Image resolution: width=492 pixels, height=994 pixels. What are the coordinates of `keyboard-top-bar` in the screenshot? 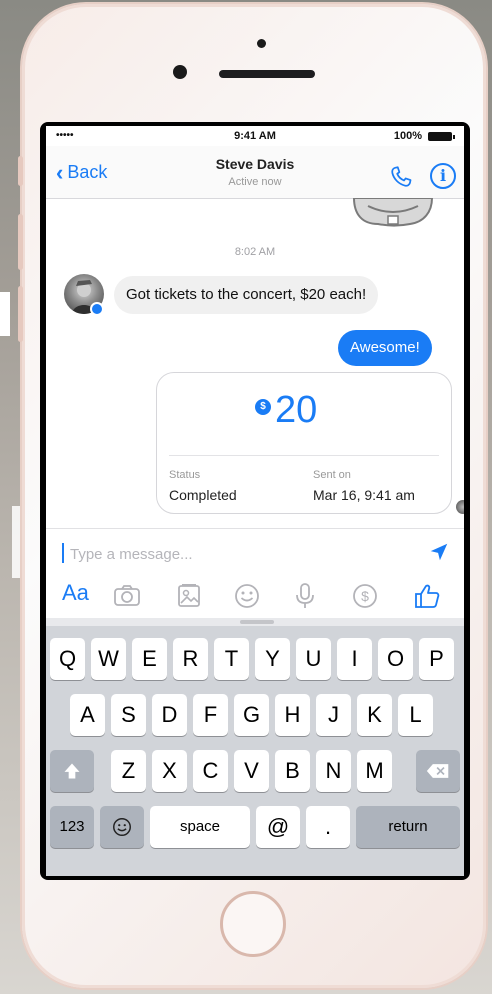 It's located at (255, 622).